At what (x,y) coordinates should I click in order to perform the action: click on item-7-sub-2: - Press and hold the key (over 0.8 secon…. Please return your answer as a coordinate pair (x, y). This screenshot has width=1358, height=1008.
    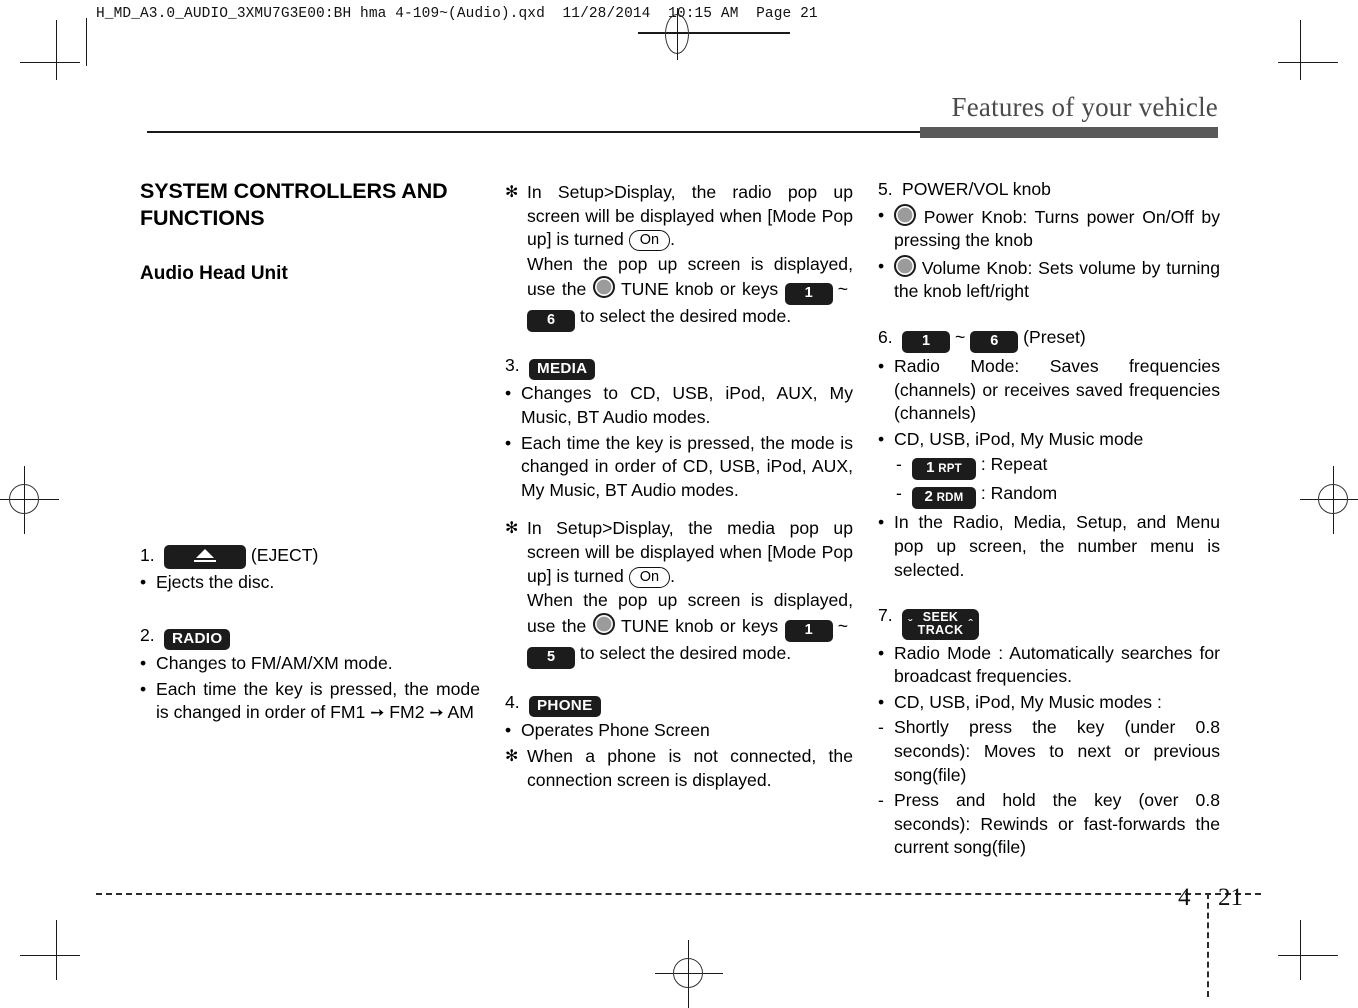
    Looking at the image, I should click on (1049, 824).